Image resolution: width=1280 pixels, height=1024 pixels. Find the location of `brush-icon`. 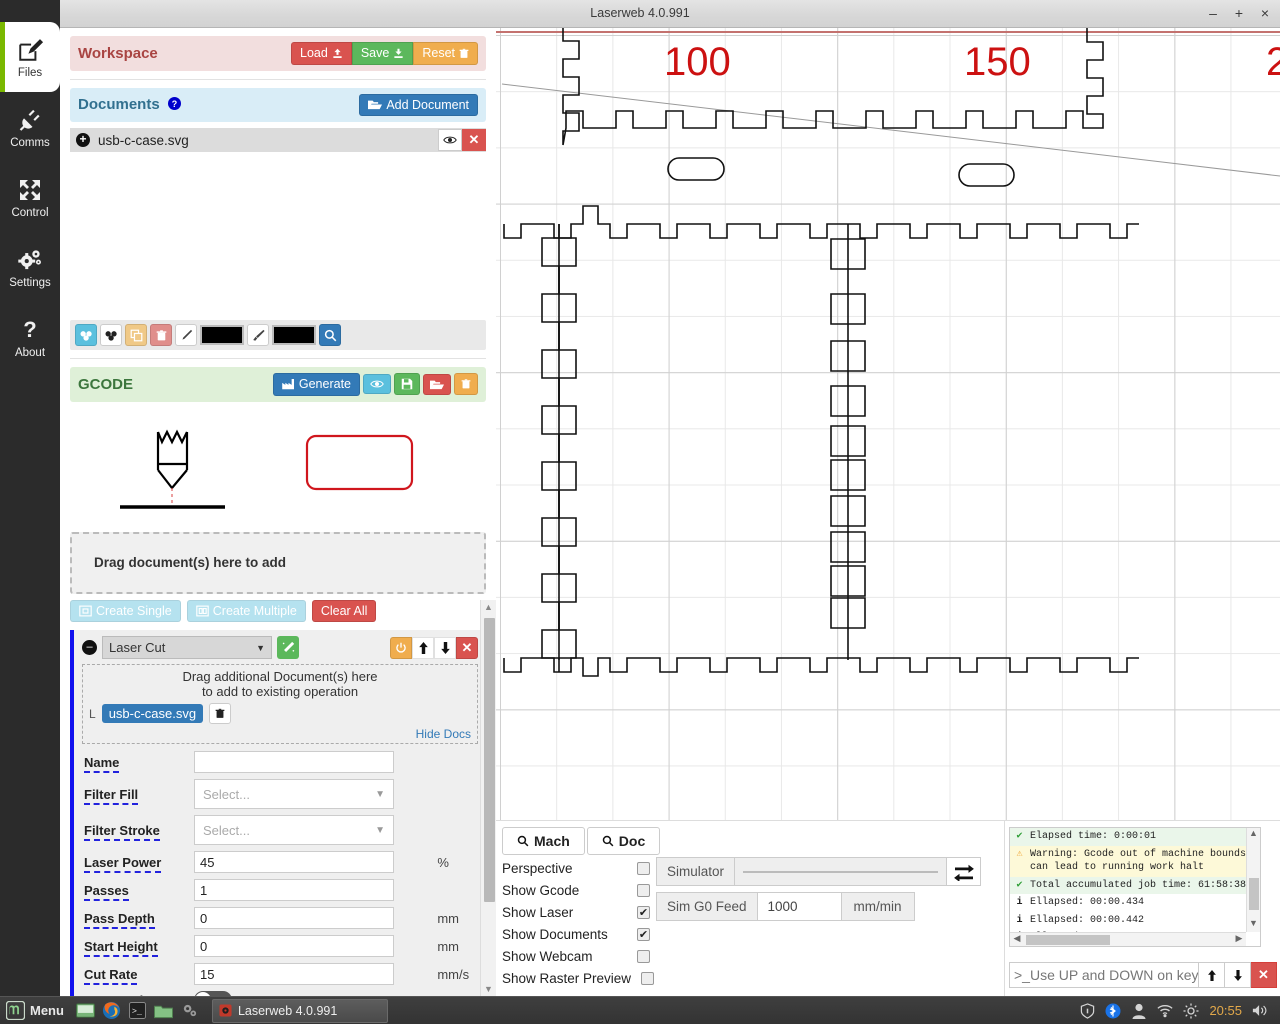

brush-icon is located at coordinates (258, 335).